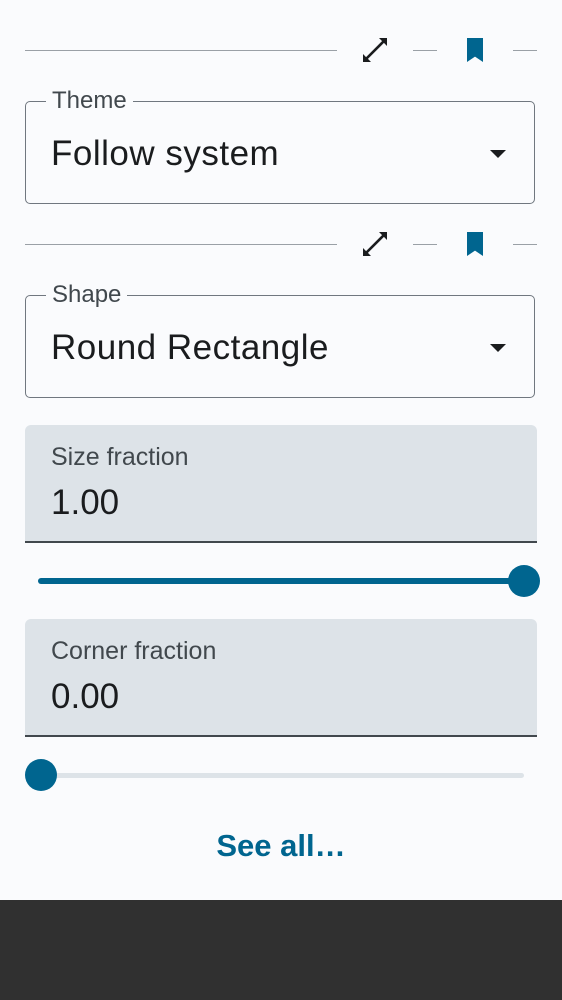  Describe the element at coordinates (120, 457) in the screenshot. I see `size-fraction-label: Size fraction` at that location.